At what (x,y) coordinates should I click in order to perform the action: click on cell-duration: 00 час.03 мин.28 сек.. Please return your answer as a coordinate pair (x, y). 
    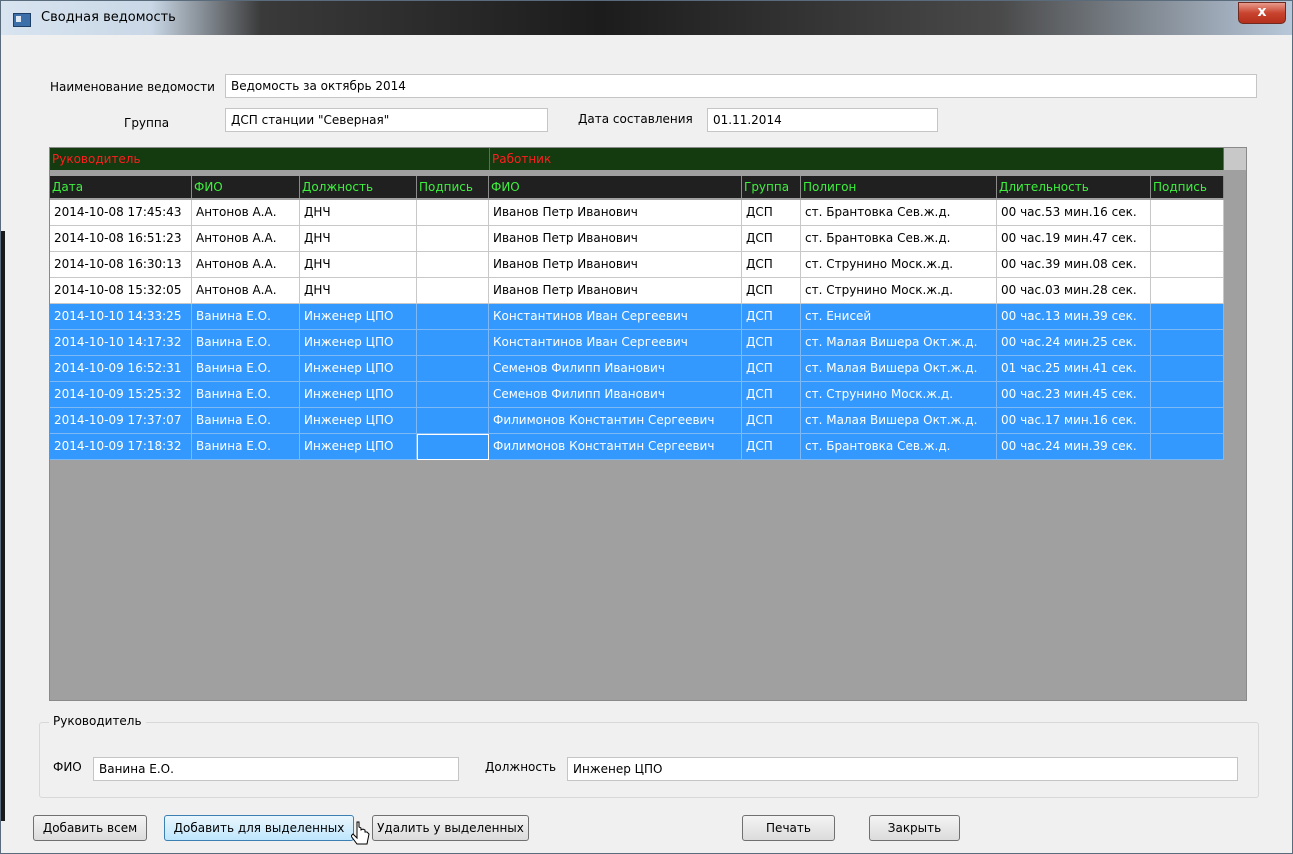
    Looking at the image, I should click on (1074, 291).